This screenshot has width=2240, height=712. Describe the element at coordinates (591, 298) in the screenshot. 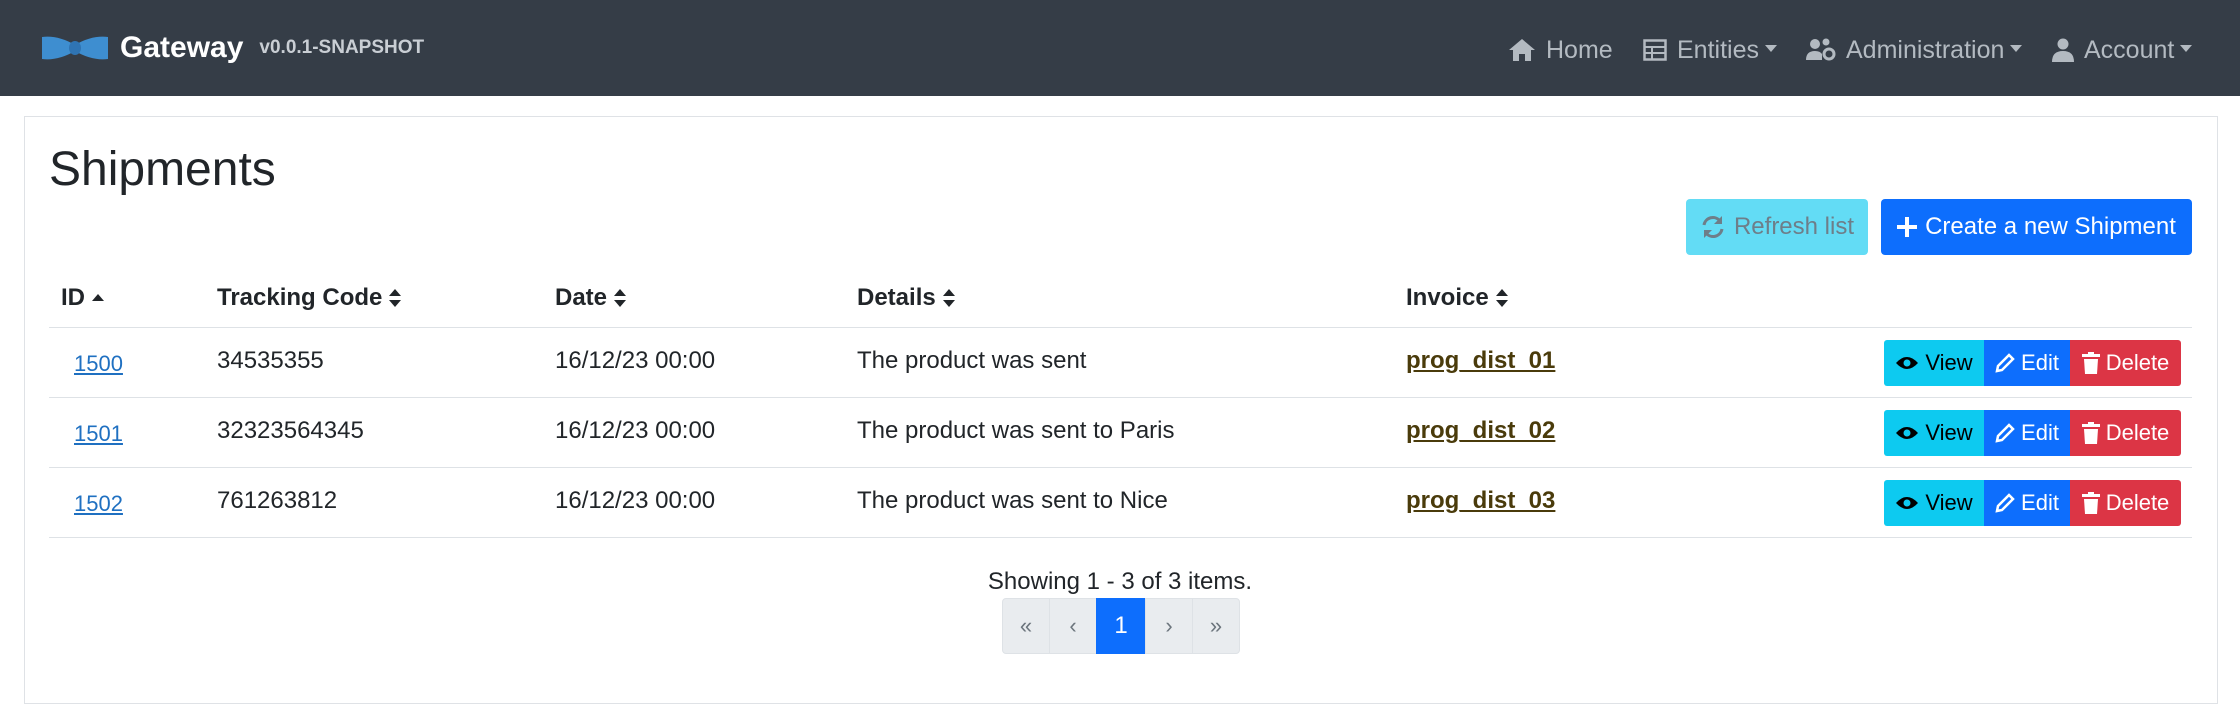

I see `column-header-date: Date` at that location.